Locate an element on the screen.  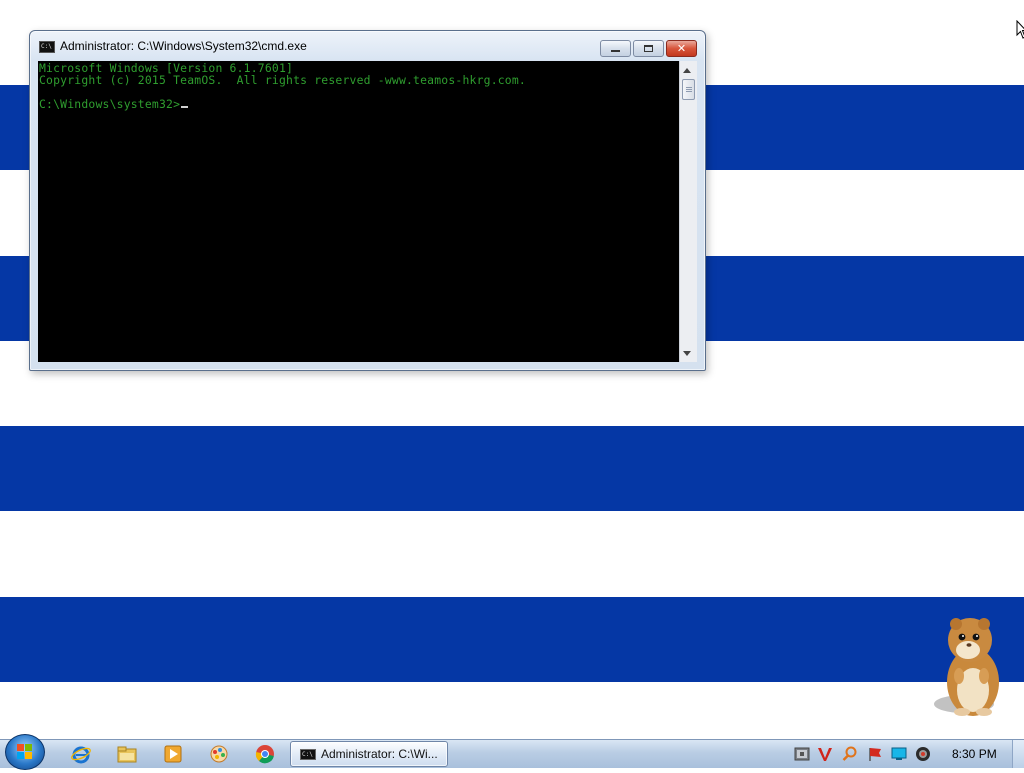
antivirus-v-icon is located at coordinates (825, 754).